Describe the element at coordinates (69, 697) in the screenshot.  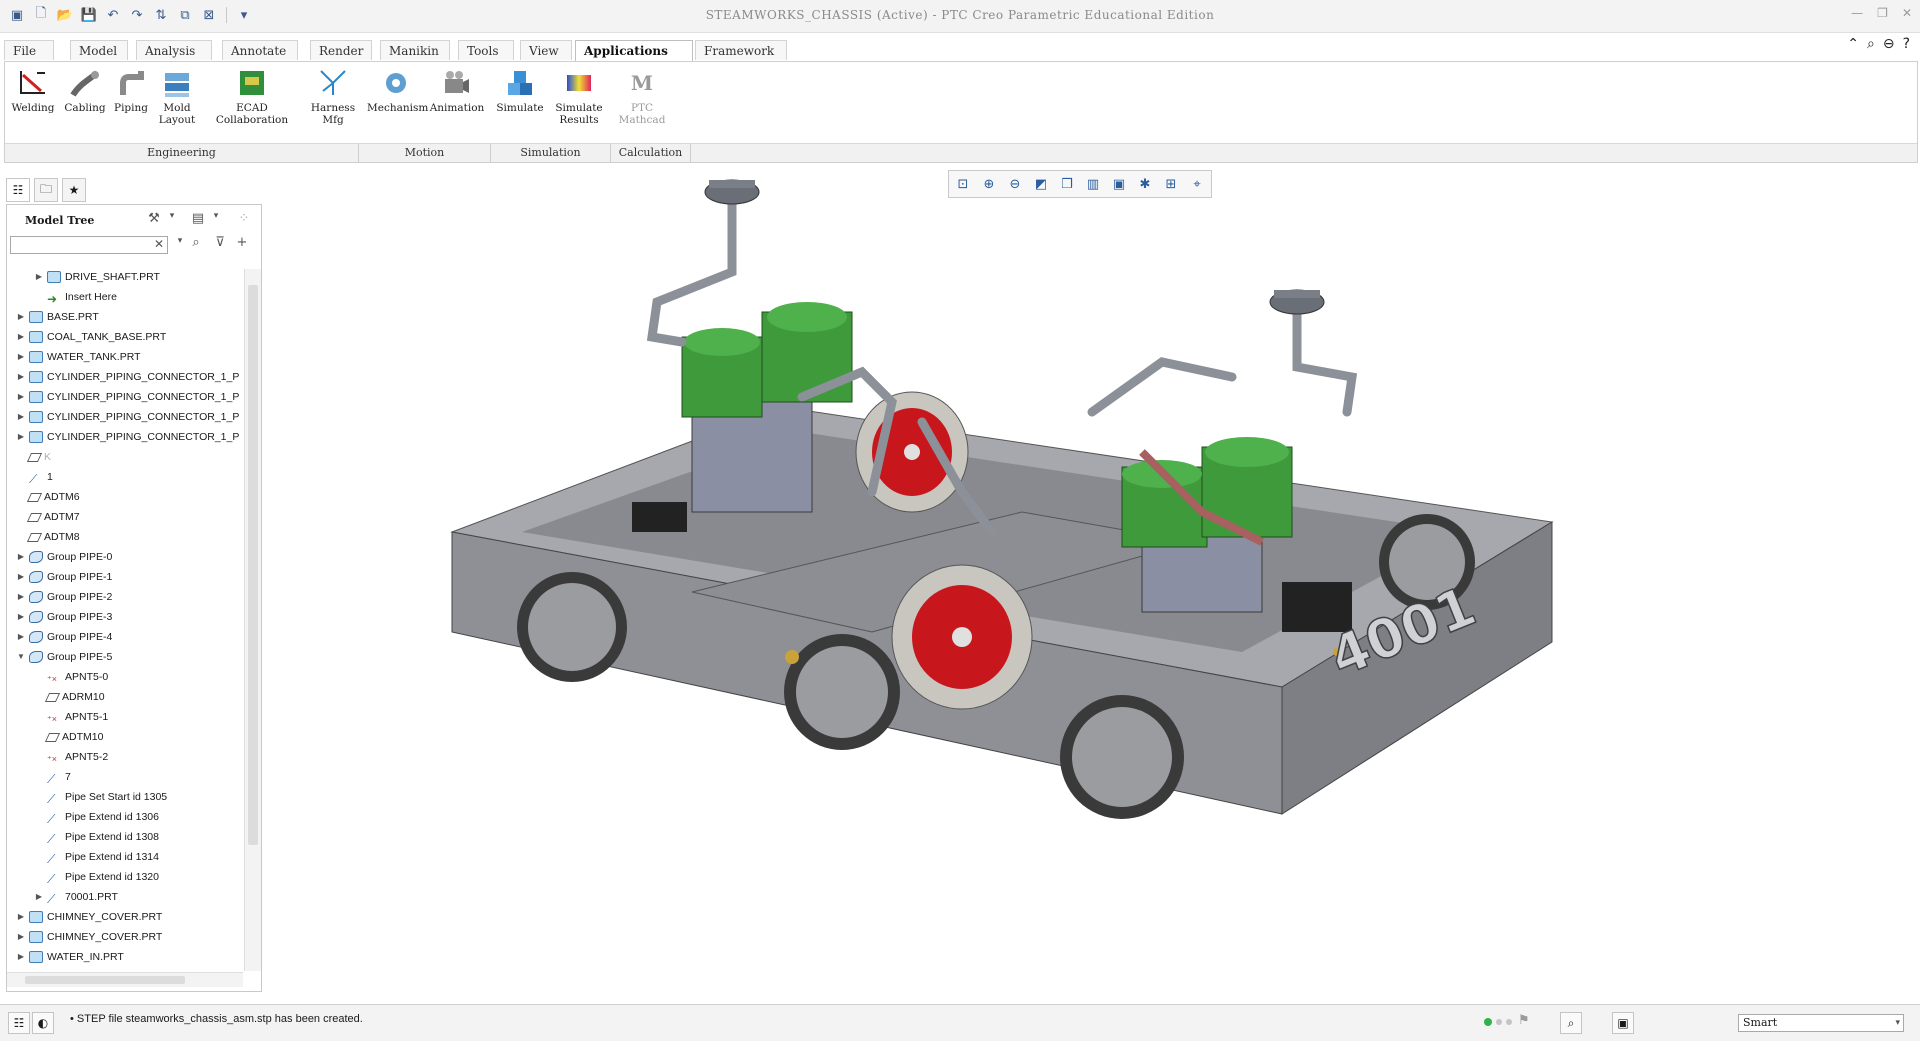
I see `tree-node: ADRM10` at that location.